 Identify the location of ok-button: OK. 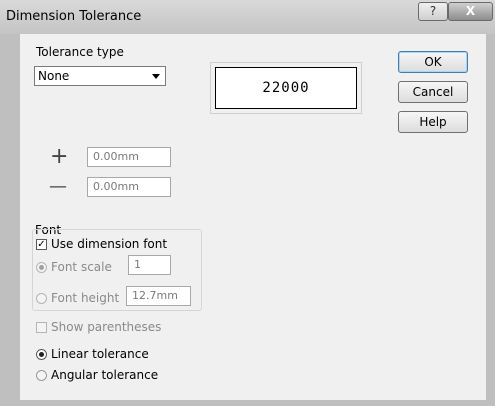
(433, 62).